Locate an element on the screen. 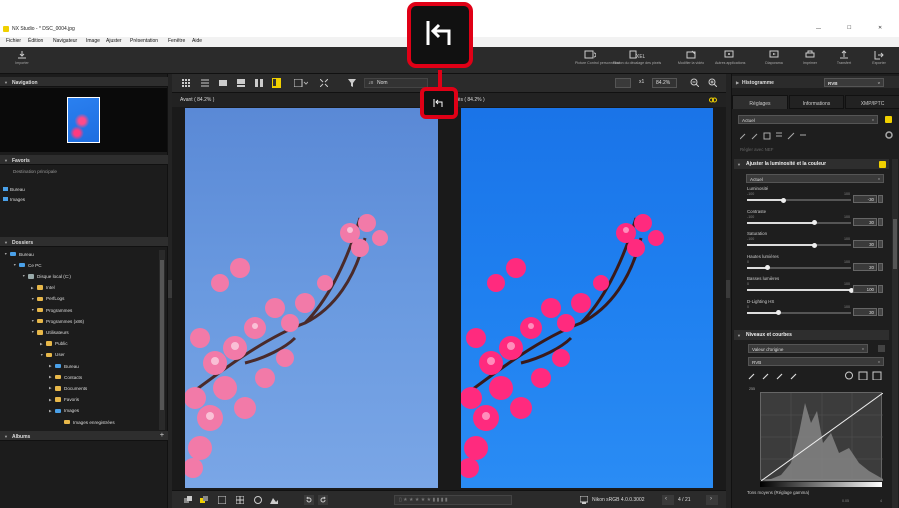 The width and height of the screenshot is (899, 508). preset-checkbox is located at coordinates (888, 119).